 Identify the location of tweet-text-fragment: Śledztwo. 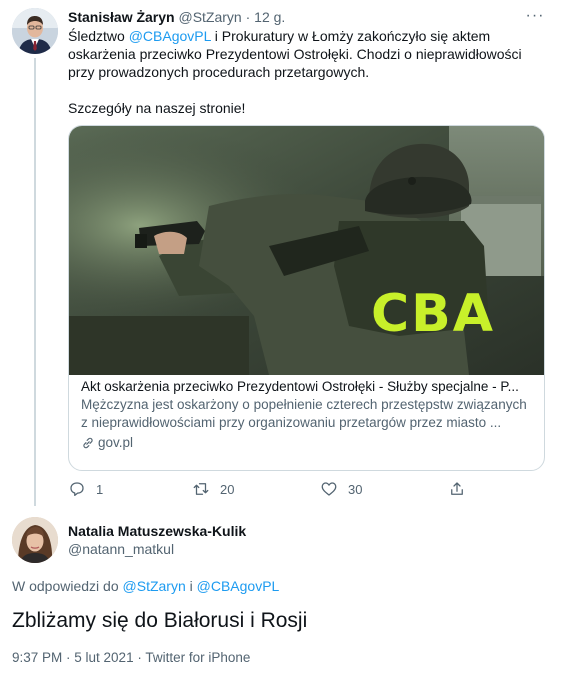
(98, 36).